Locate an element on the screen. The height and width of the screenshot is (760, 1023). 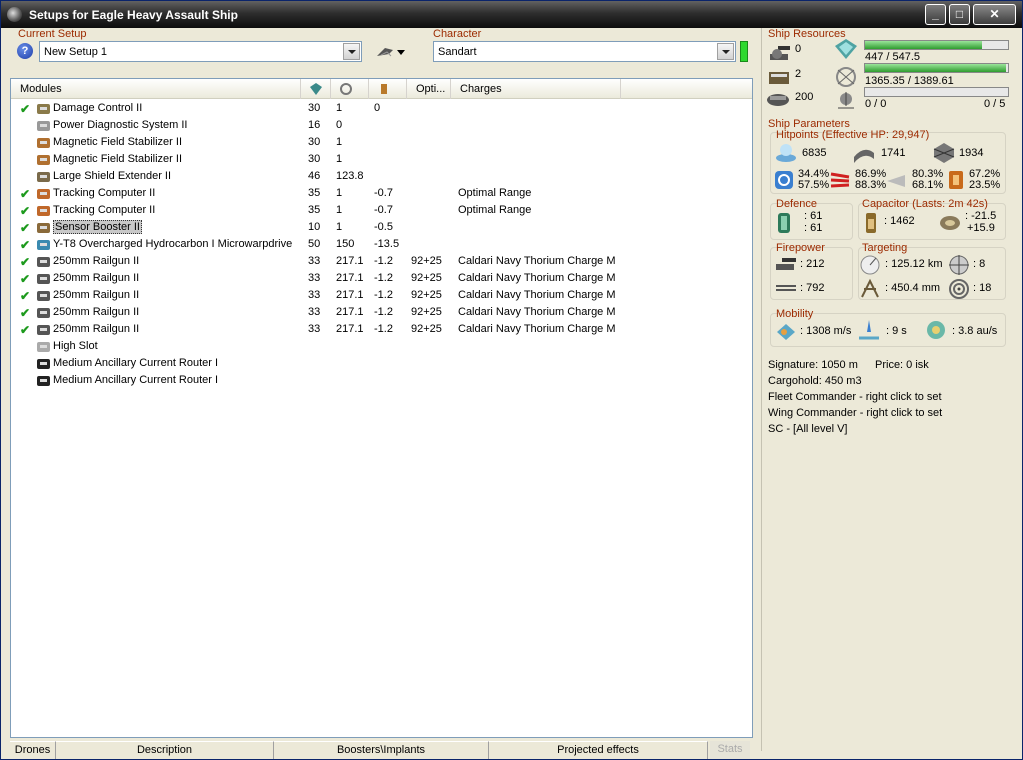
module-optimal: 92+25 is located at coordinates (426, 312).